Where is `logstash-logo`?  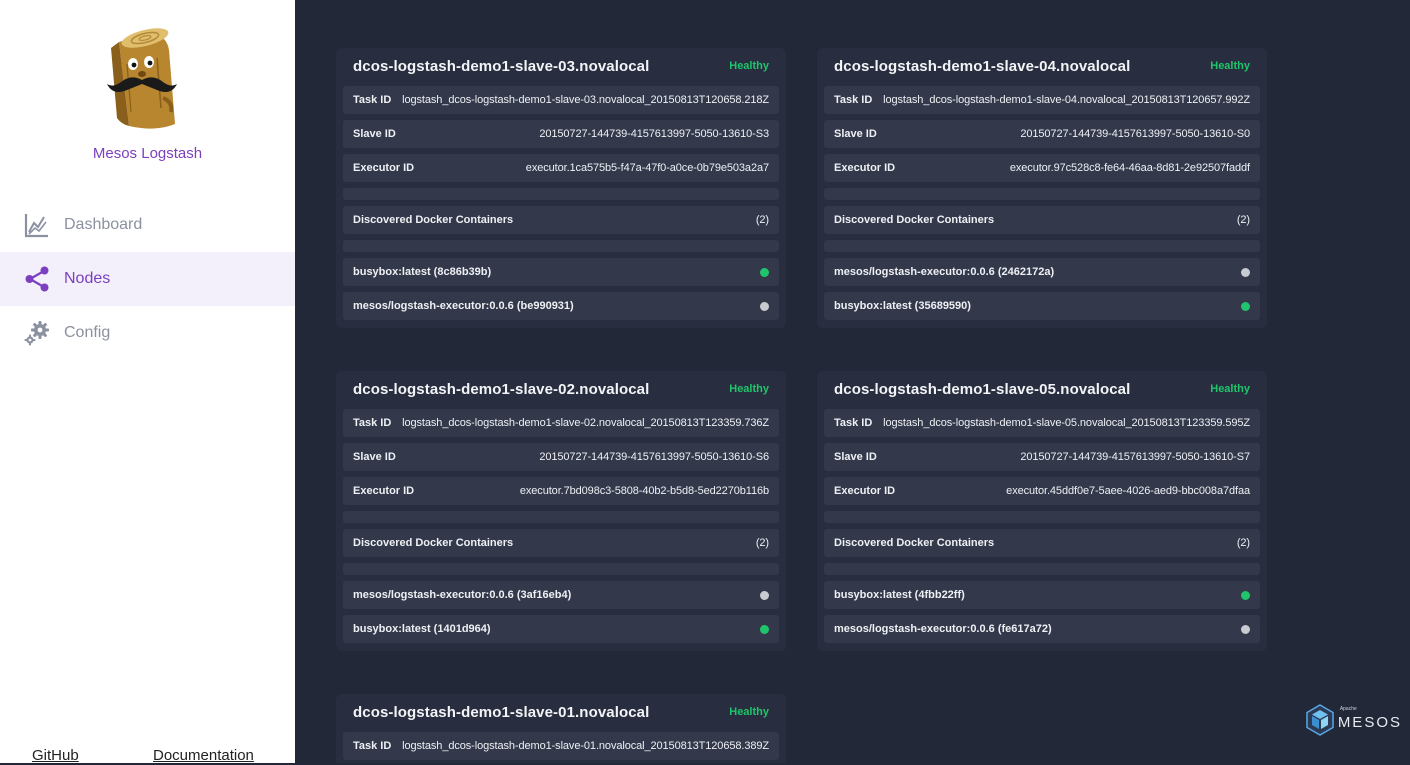 logstash-logo is located at coordinates (145, 80).